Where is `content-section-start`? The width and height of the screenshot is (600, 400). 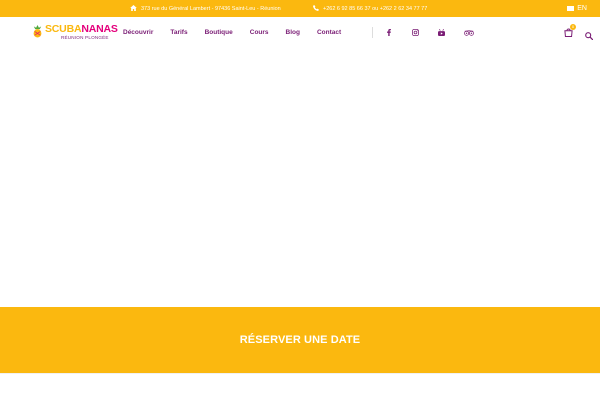 content-section-start is located at coordinates (300, 386).